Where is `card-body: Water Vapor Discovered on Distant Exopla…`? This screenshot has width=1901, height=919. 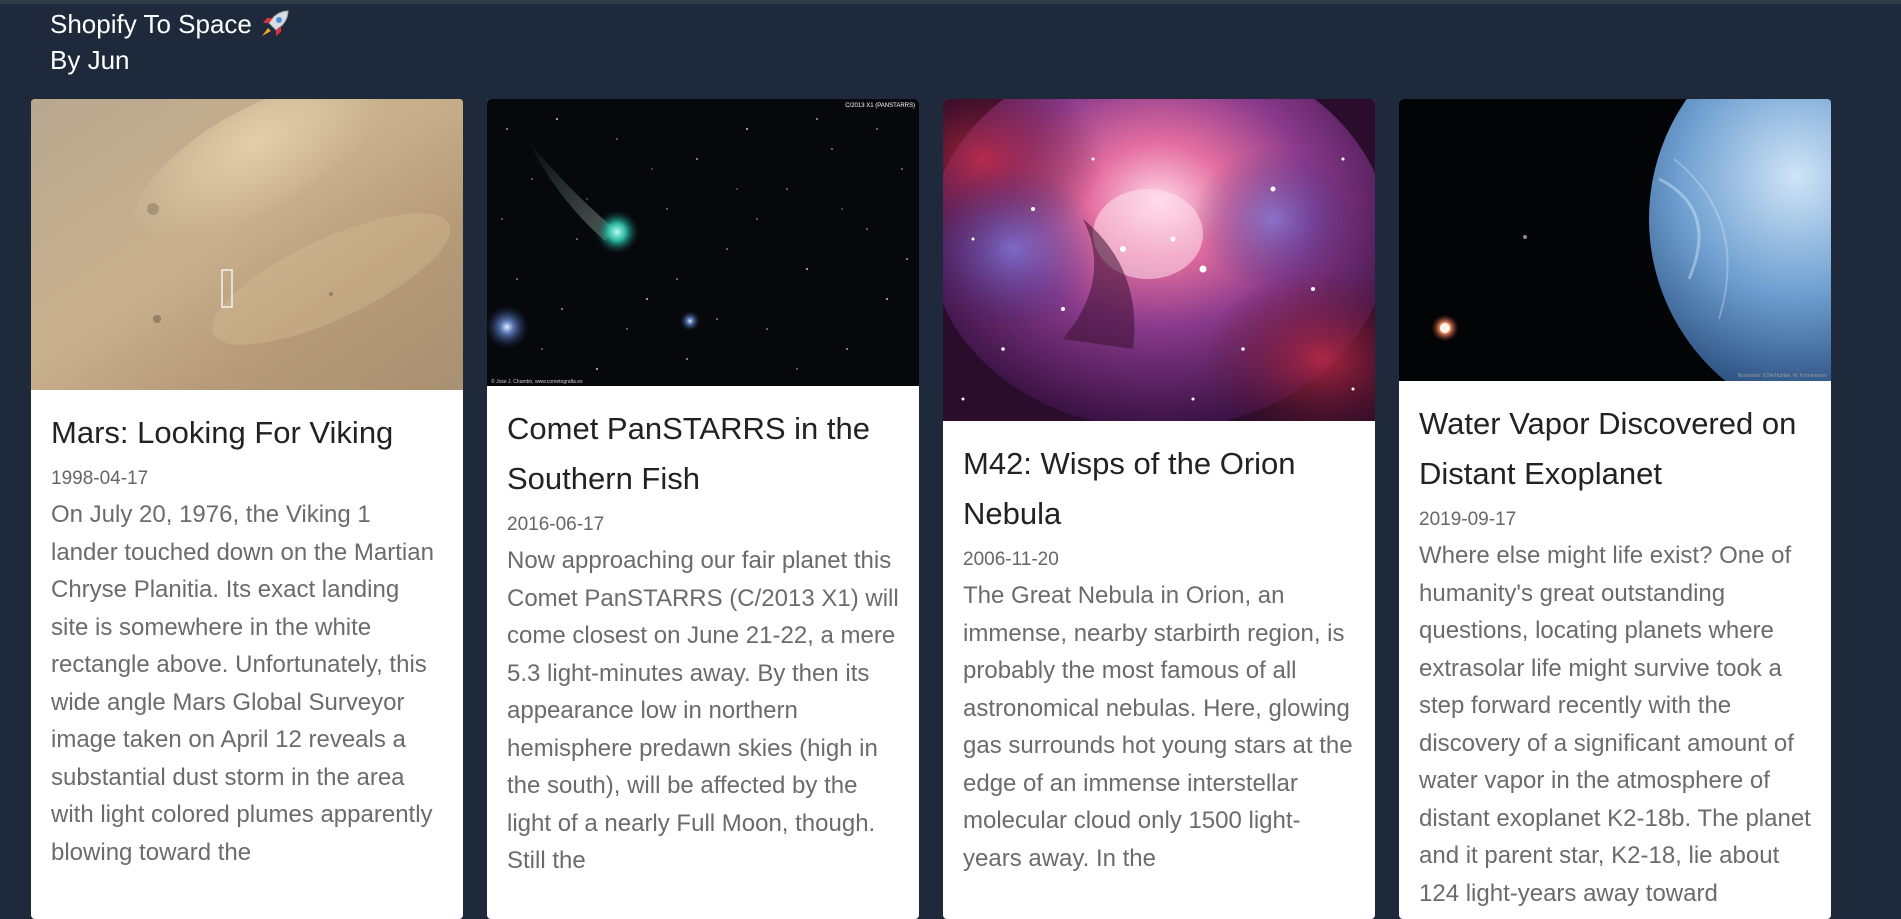 card-body: Water Vapor Discovered on Distant Exopla… is located at coordinates (1615, 646).